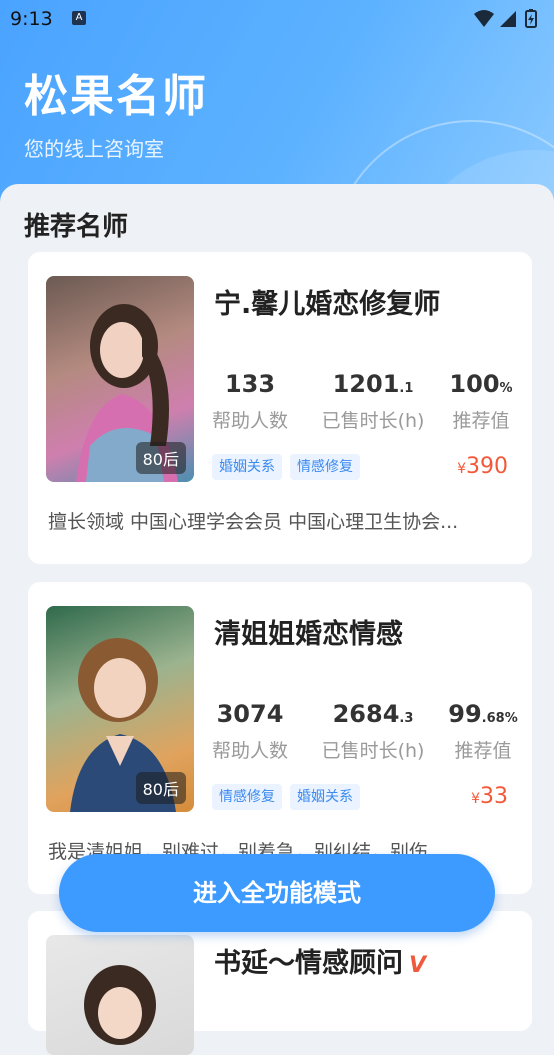 The height and width of the screenshot is (1055, 554). Describe the element at coordinates (94, 149) in the screenshot. I see `app-subtitle: 您的线上咨询室` at that location.